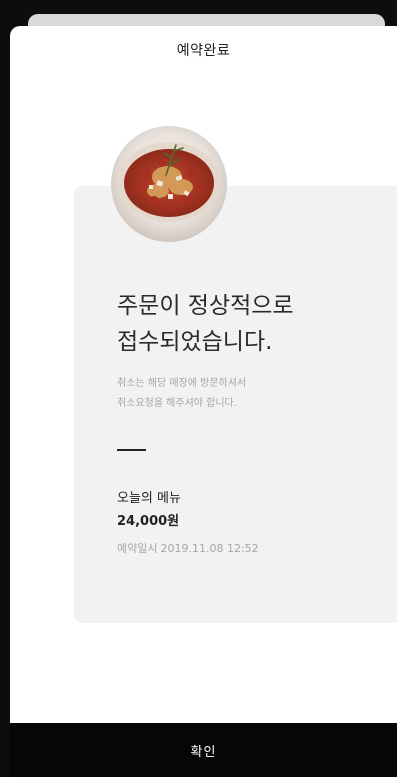  Describe the element at coordinates (149, 498) in the screenshot. I see `menu-name: 오늘의 메뉴` at that location.